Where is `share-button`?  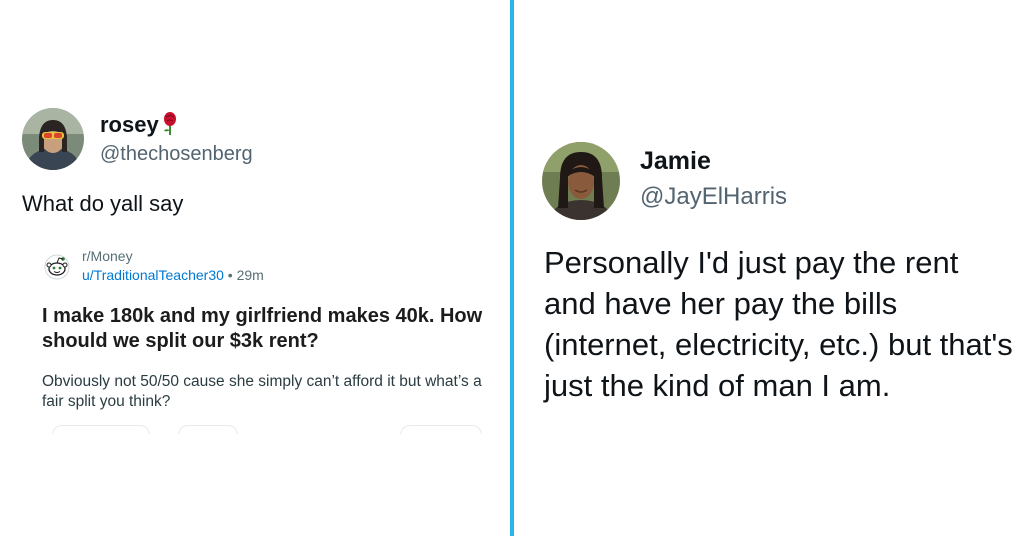 share-button is located at coordinates (441, 429).